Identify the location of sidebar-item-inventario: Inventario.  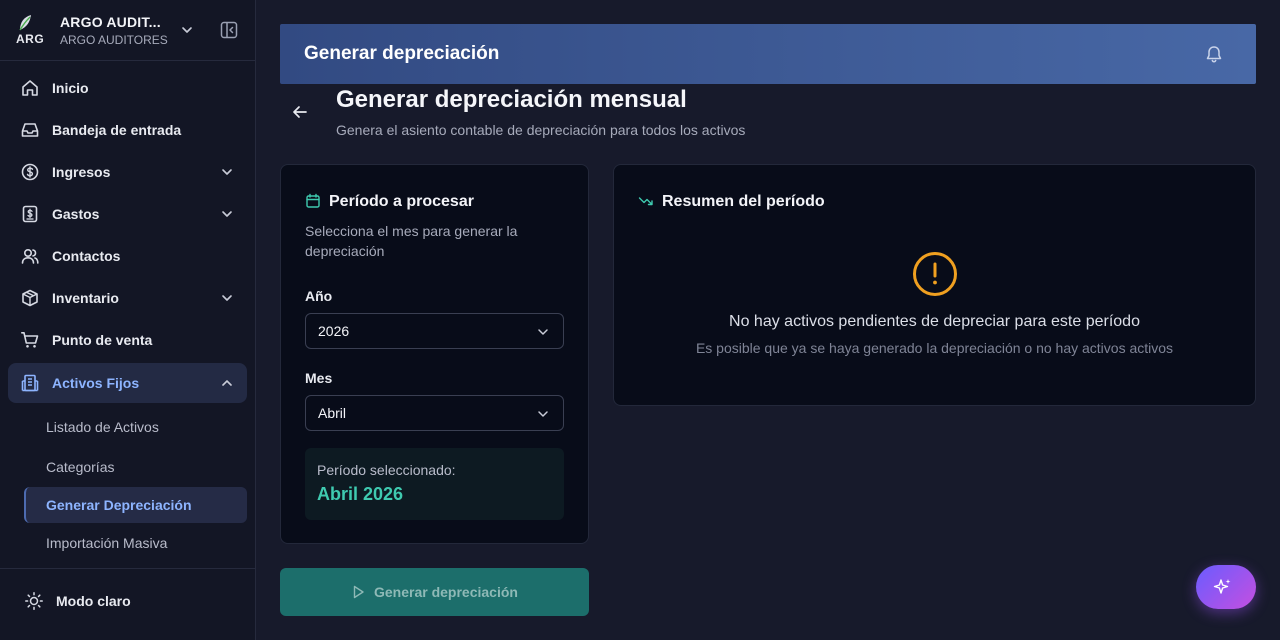
(127, 298).